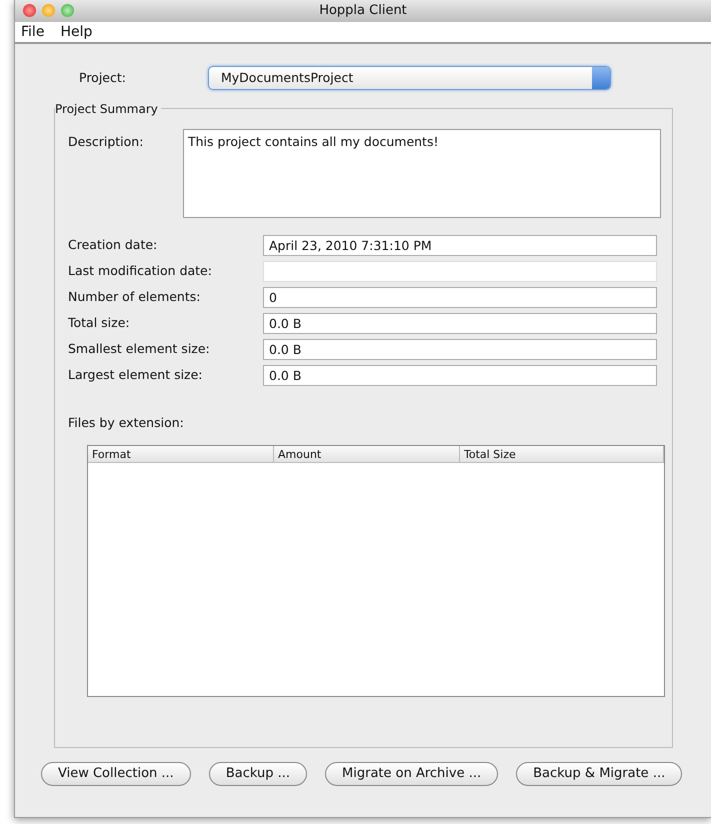 This screenshot has width=711, height=824. I want to click on minimize-button, so click(48, 10).